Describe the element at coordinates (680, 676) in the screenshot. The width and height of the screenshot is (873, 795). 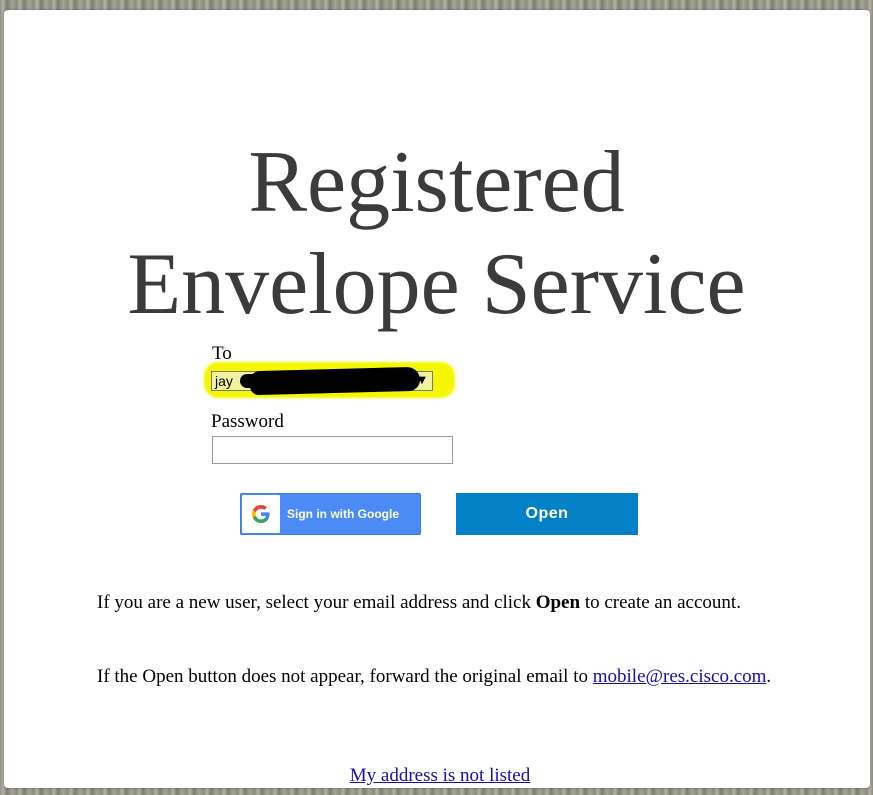
I see `mobile-email-link: mobile@res.cisco.com` at that location.